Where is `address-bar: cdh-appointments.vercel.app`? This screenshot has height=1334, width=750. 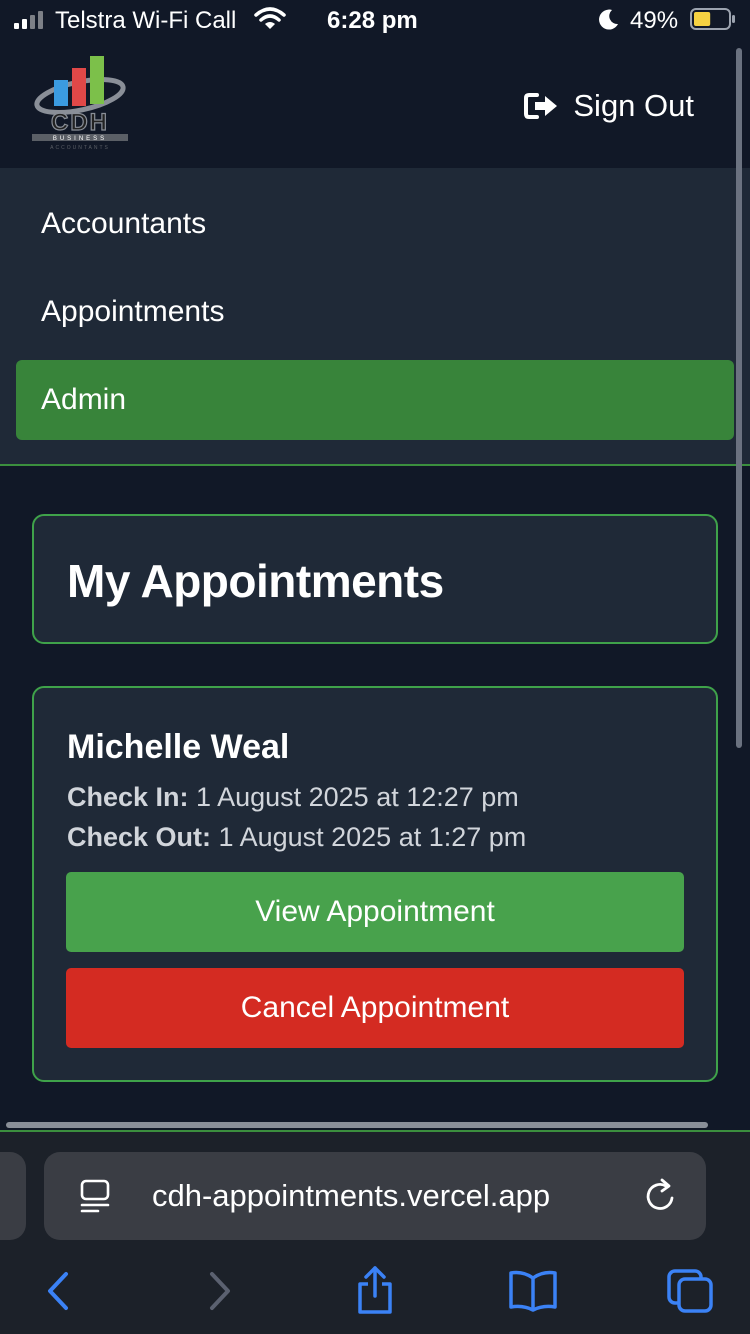 address-bar: cdh-appointments.vercel.app is located at coordinates (375, 1196).